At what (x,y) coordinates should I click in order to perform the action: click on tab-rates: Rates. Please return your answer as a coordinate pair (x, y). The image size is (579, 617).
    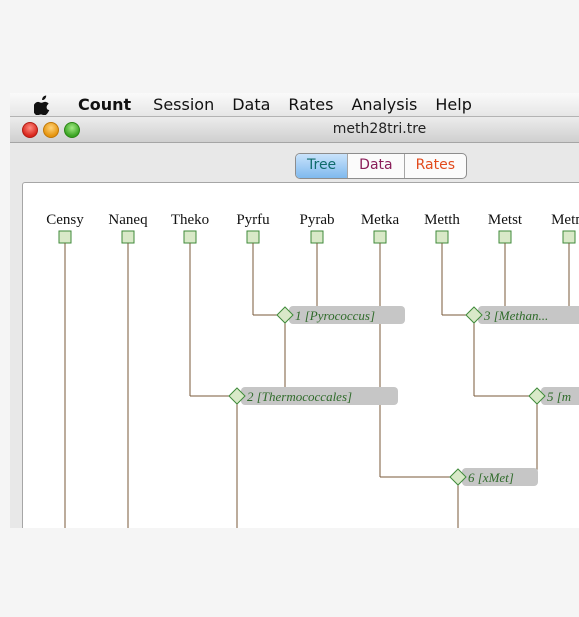
    Looking at the image, I should click on (435, 166).